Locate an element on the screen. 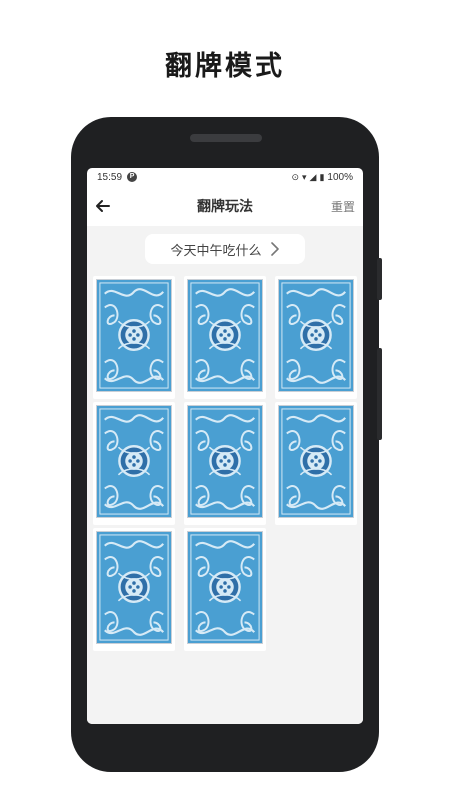 This screenshot has height=800, width=450. battery-icon: ▮ is located at coordinates (322, 176).